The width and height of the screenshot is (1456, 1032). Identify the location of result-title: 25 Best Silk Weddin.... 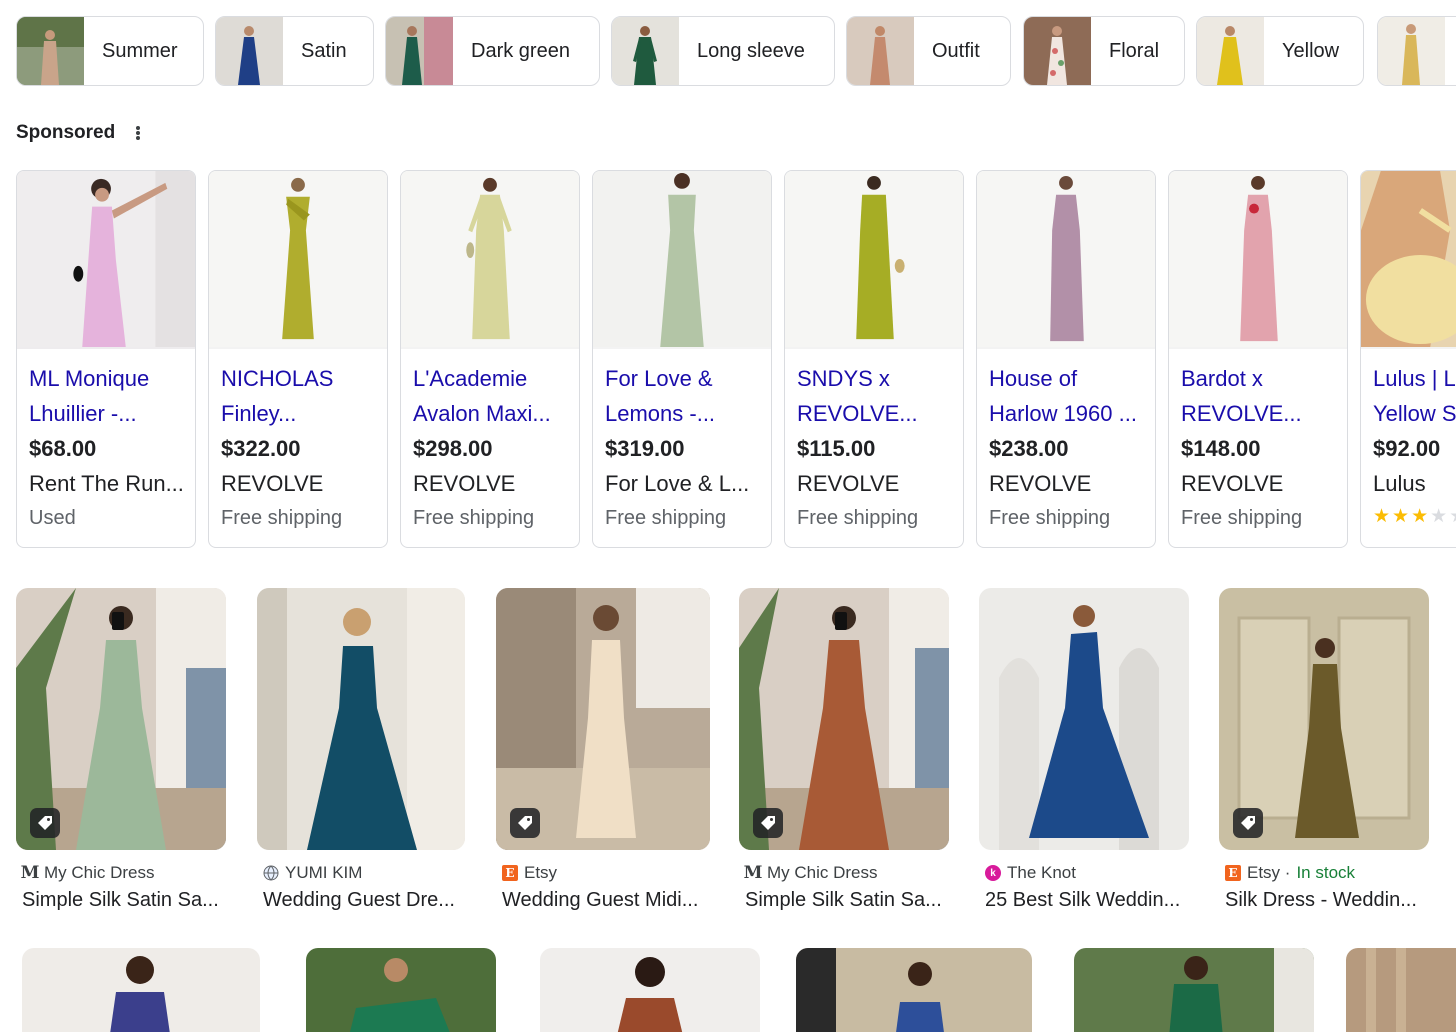
(1087, 900).